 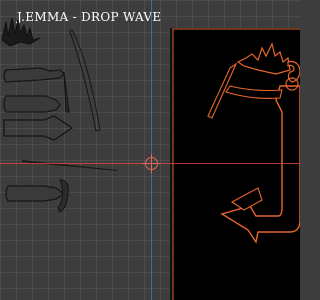 I want to click on logo-letter-j-inner, so click(x=246, y=199).